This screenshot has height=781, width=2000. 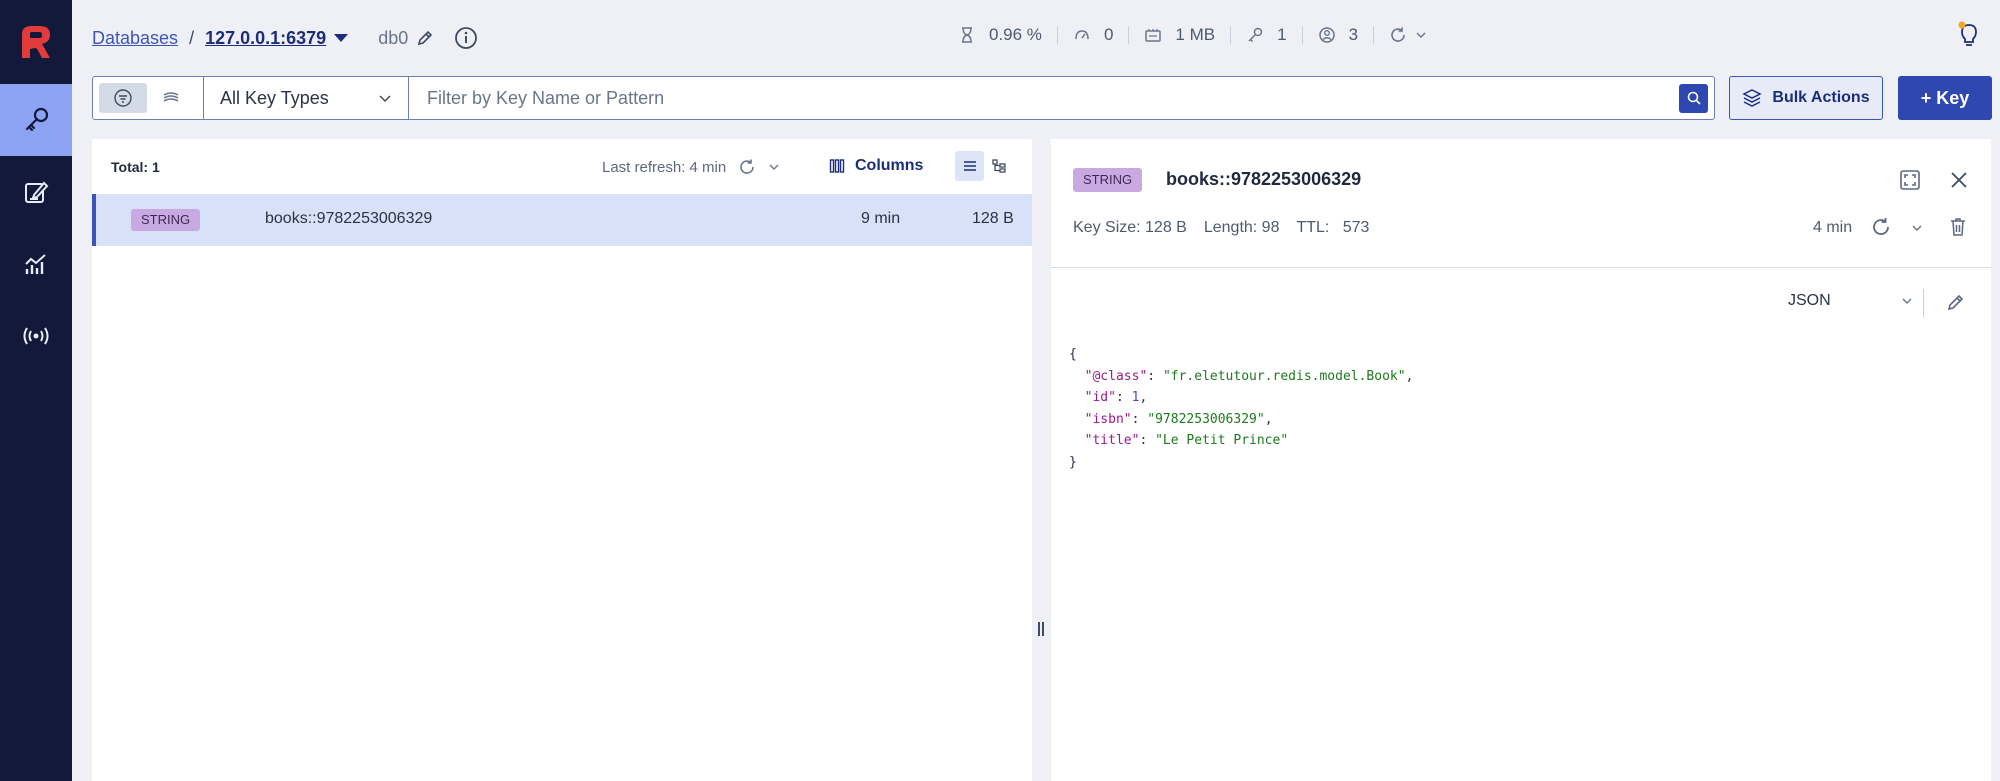 I want to click on stat-refresh, so click(x=1408, y=35).